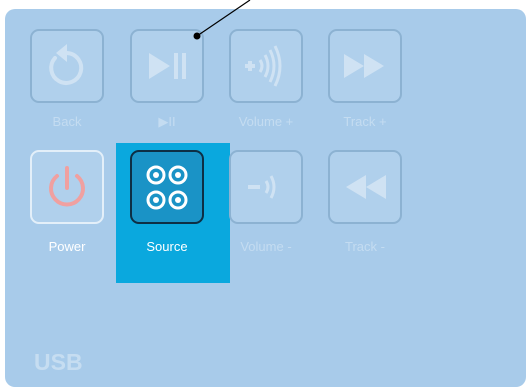 The width and height of the screenshot is (528, 389). Describe the element at coordinates (365, 246) in the screenshot. I see `track-back-label: Track -` at that location.